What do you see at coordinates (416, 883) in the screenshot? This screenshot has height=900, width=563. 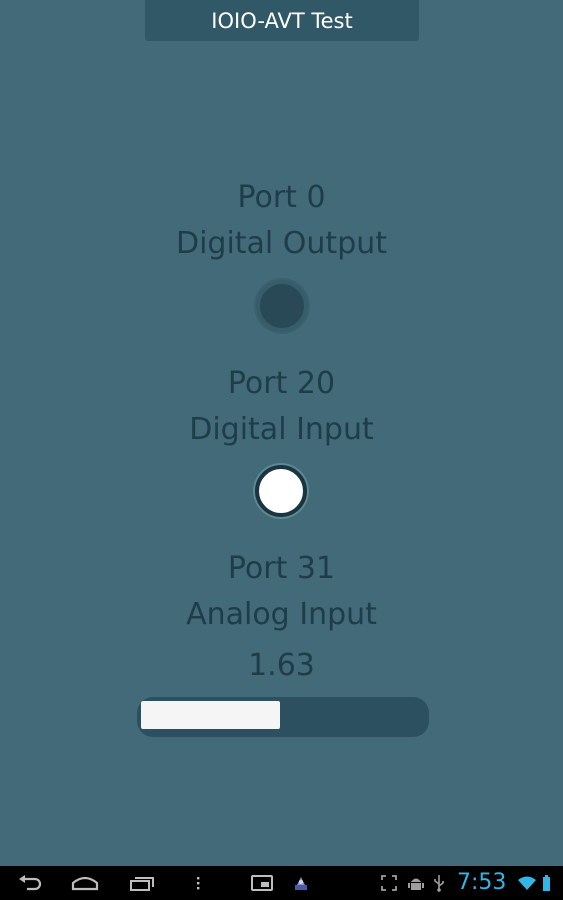 I see `android-debug-icon` at bounding box center [416, 883].